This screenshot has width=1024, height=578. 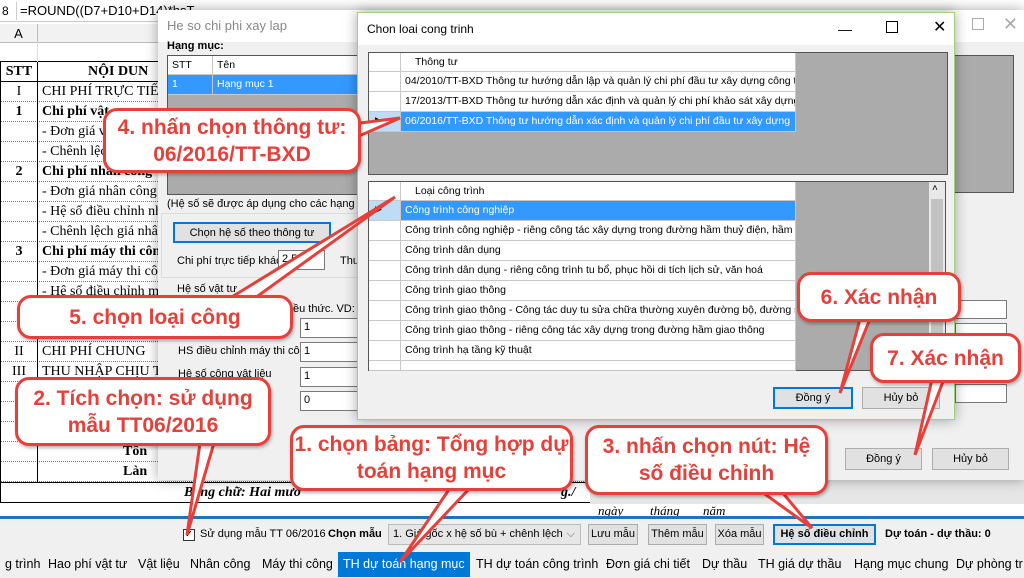 I want to click on cell-stt: I, so click(x=19, y=92).